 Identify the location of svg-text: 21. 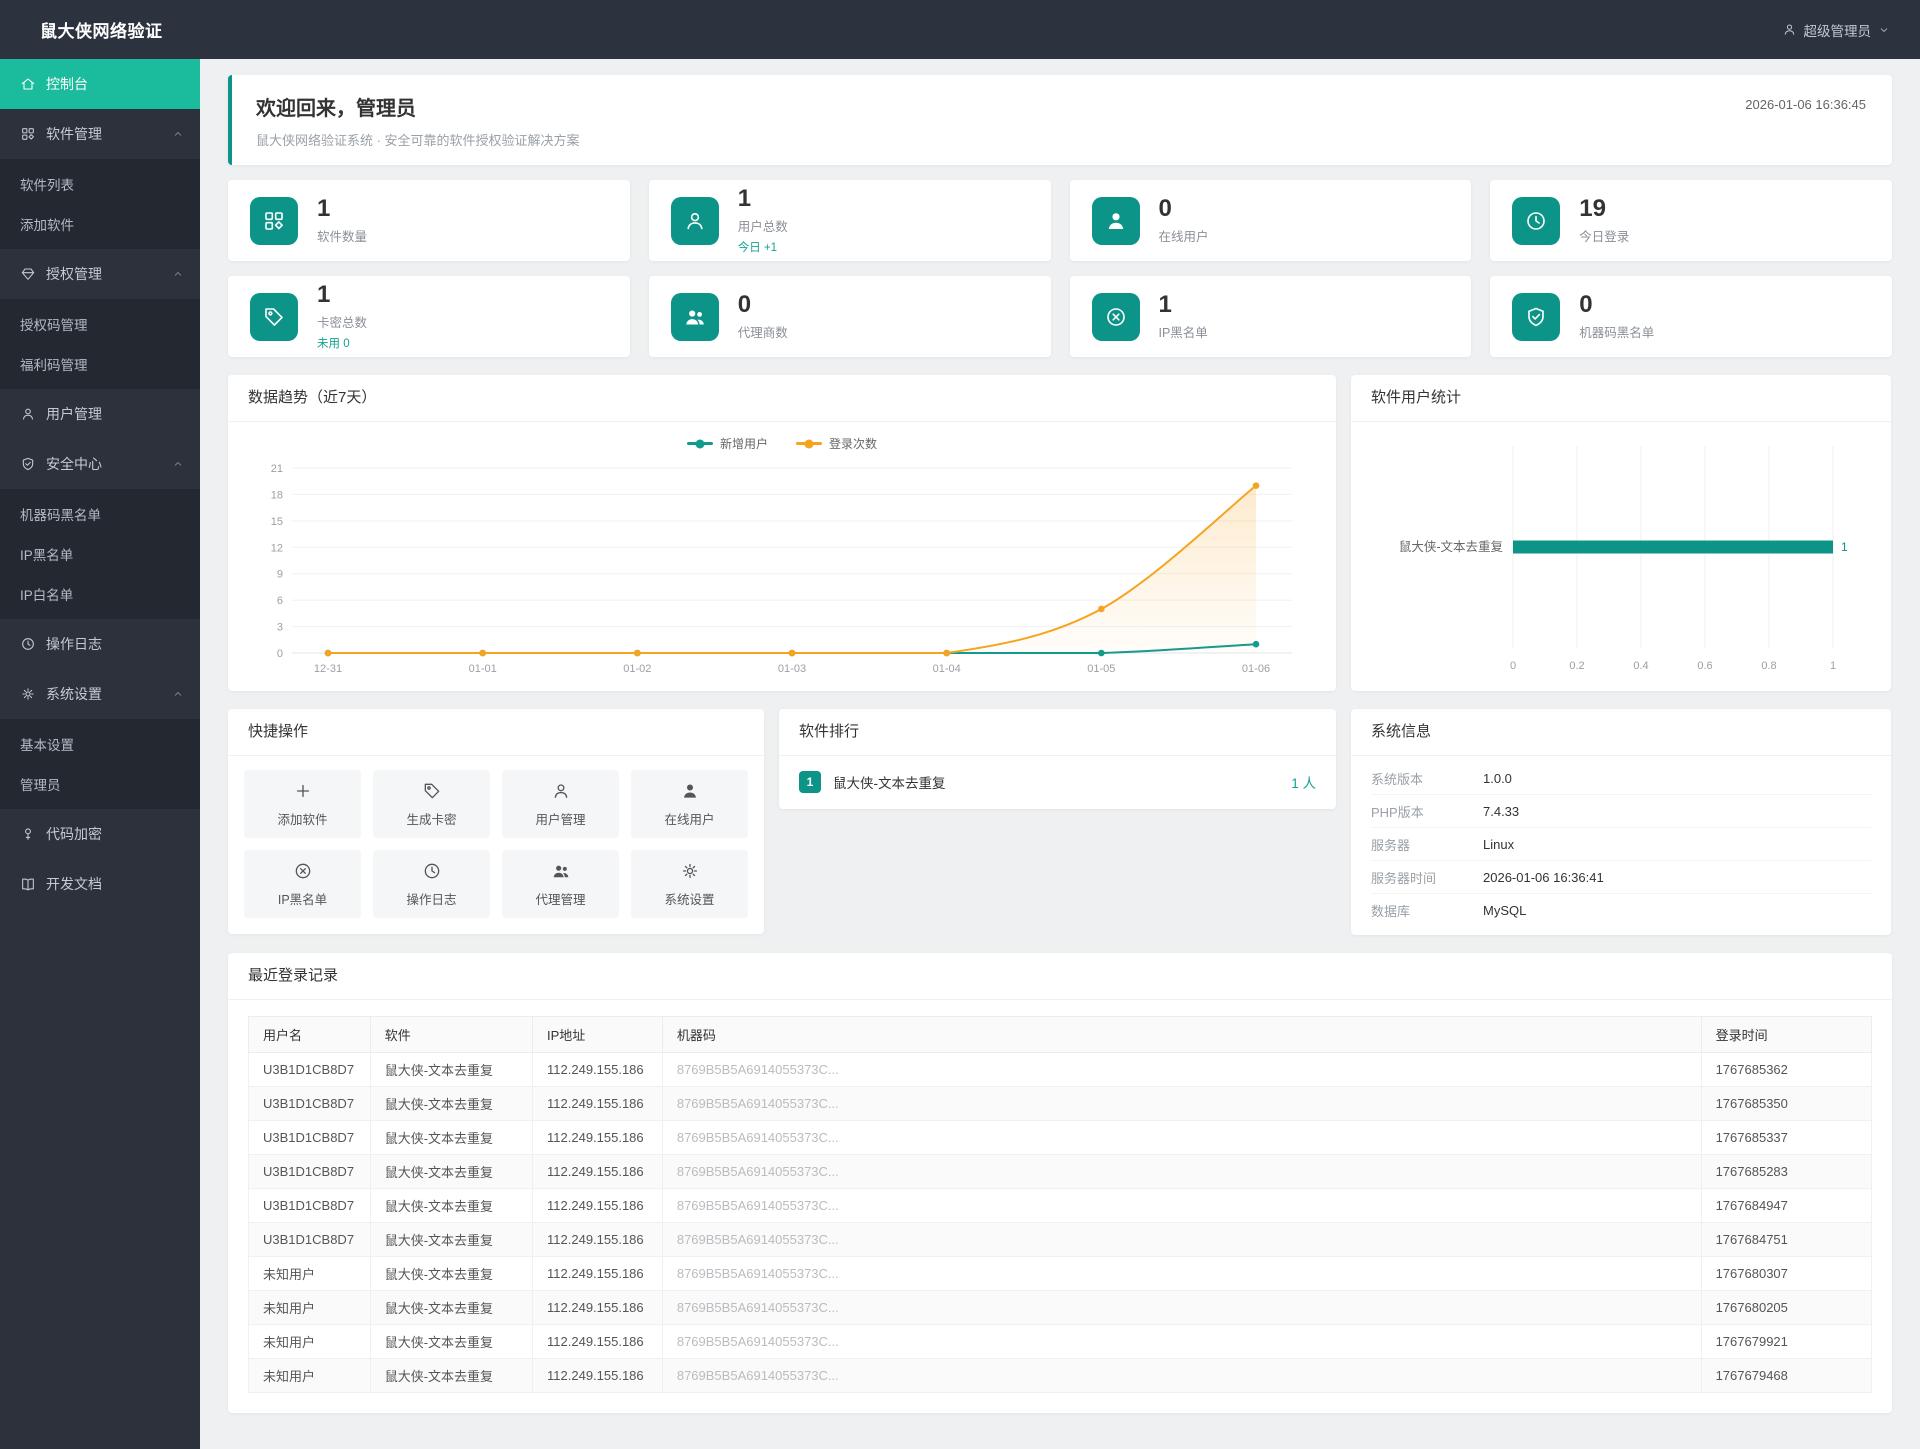
(277, 469).